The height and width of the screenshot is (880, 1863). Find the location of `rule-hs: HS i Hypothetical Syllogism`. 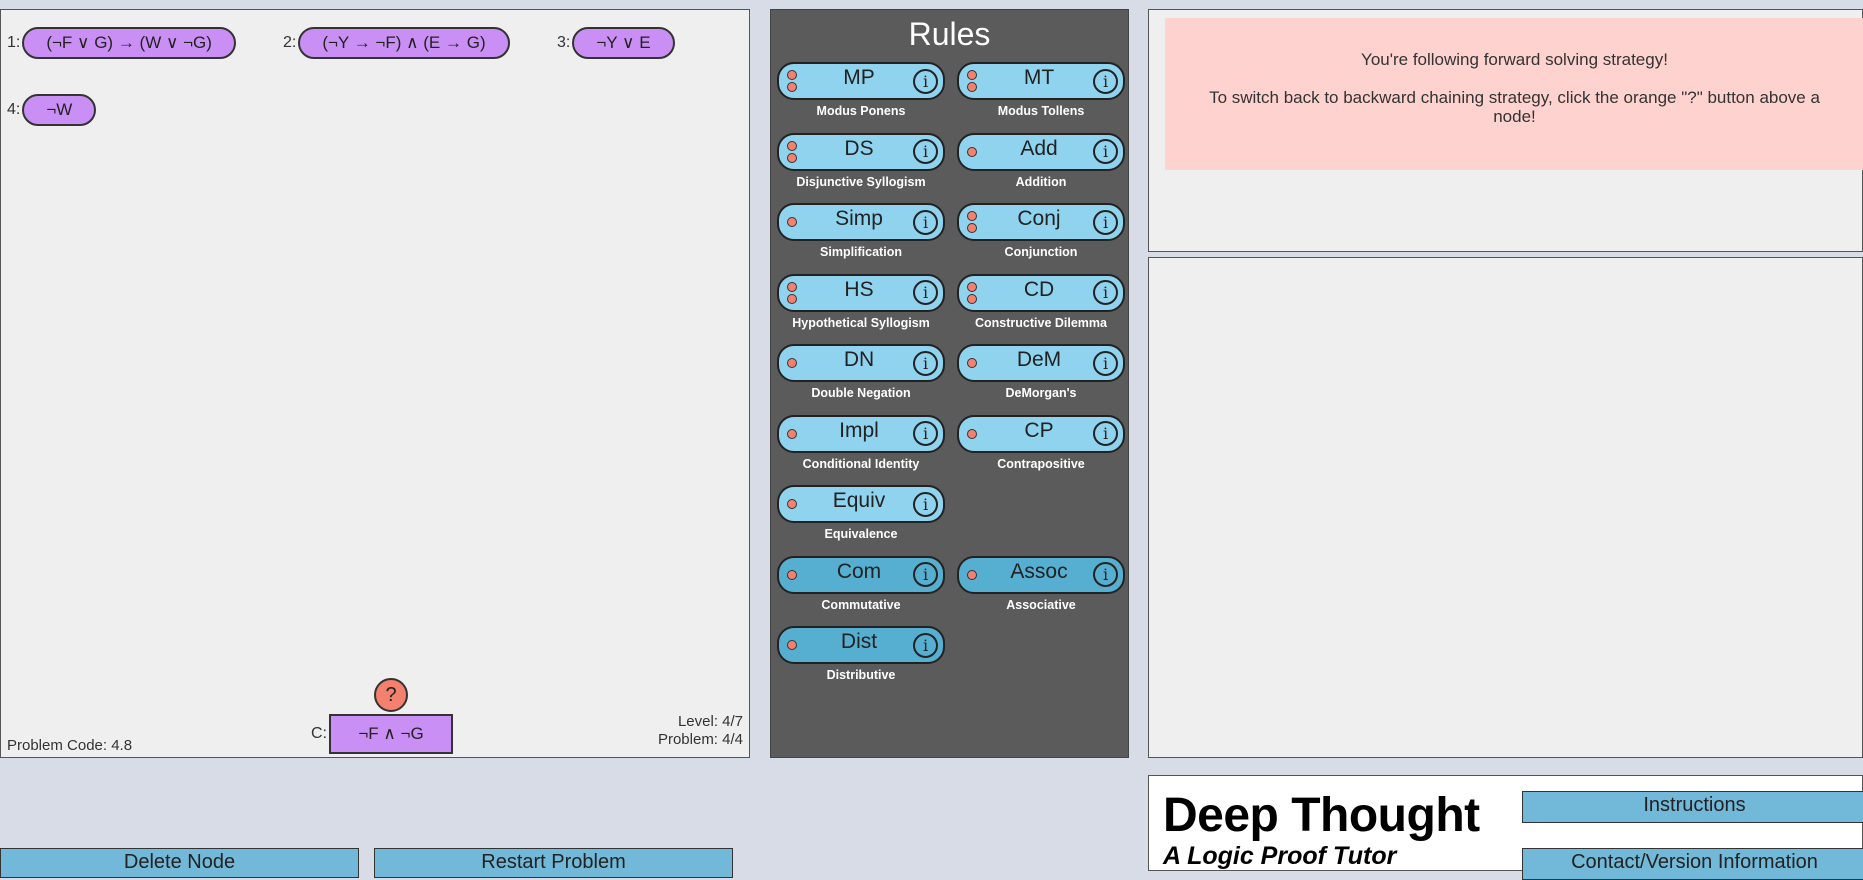

rule-hs: HS i Hypothetical Syllogism is located at coordinates (861, 301).